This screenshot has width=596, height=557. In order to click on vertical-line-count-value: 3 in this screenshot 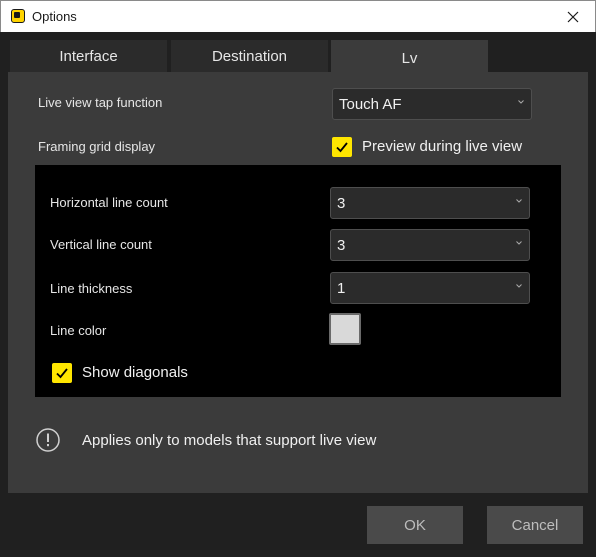, I will do `click(341, 245)`.